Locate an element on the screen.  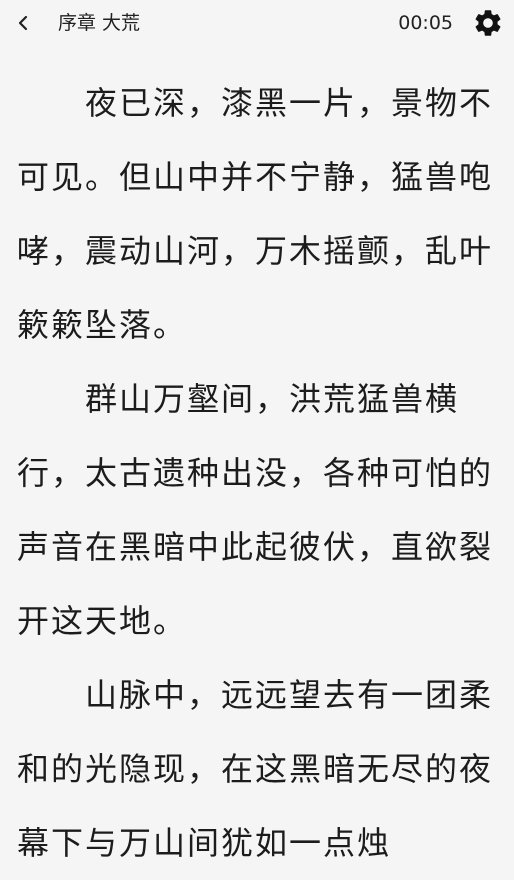
chevron-left-icon is located at coordinates (23, 23).